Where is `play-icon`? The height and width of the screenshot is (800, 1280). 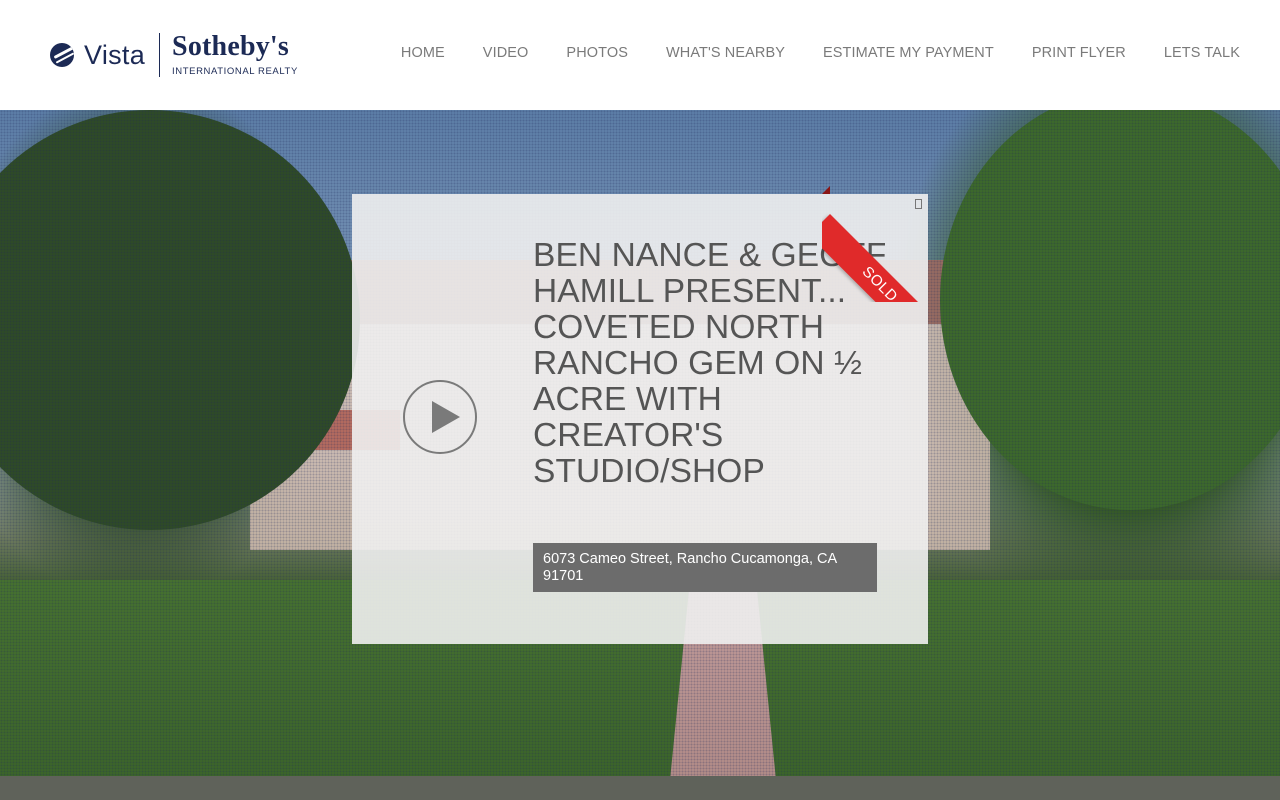
play-icon is located at coordinates (446, 417).